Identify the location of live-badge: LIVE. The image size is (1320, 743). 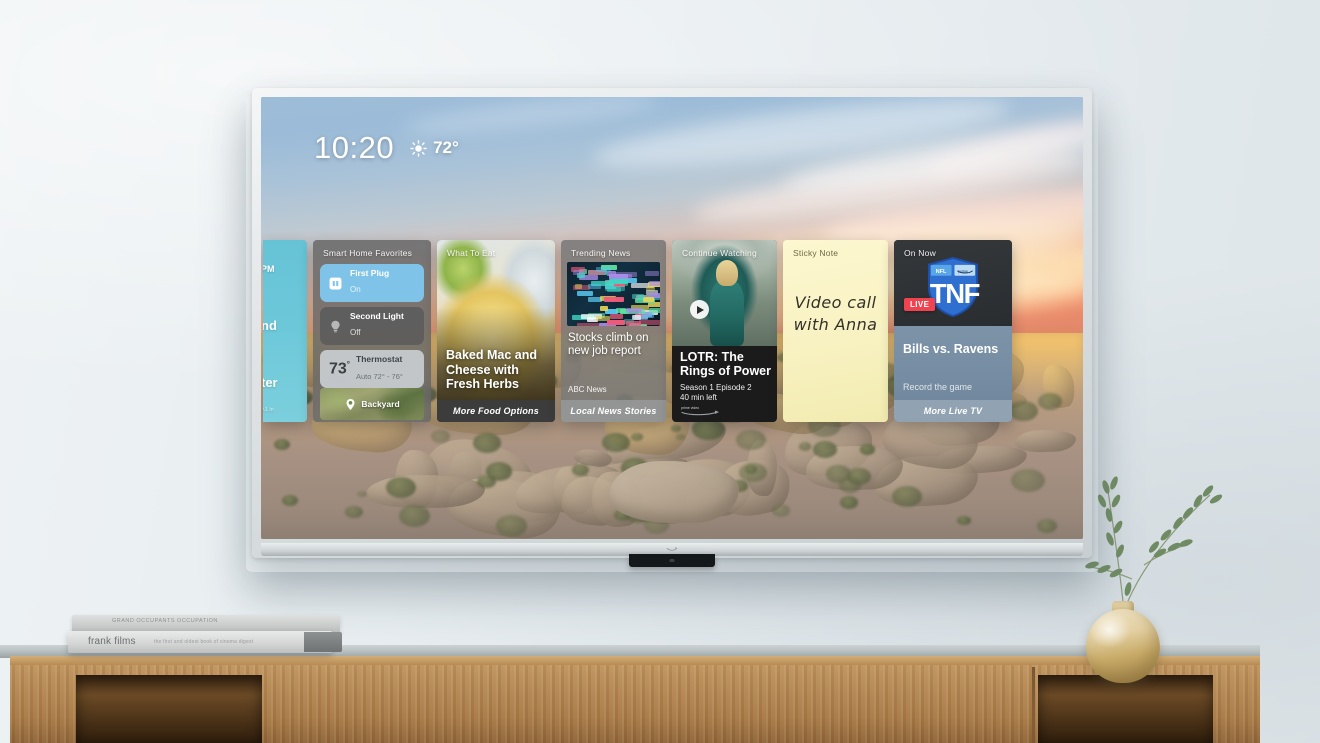
(920, 304).